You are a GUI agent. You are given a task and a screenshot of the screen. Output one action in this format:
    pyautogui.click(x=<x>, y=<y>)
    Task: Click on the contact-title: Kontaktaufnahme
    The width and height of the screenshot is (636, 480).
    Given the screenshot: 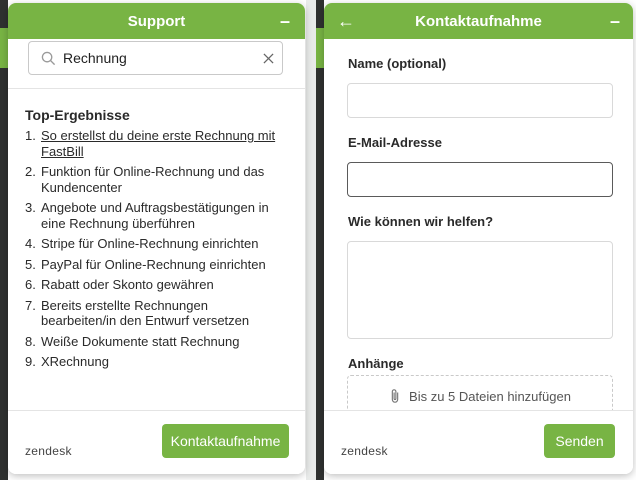 What is the action you would take?
    pyautogui.click(x=478, y=21)
    